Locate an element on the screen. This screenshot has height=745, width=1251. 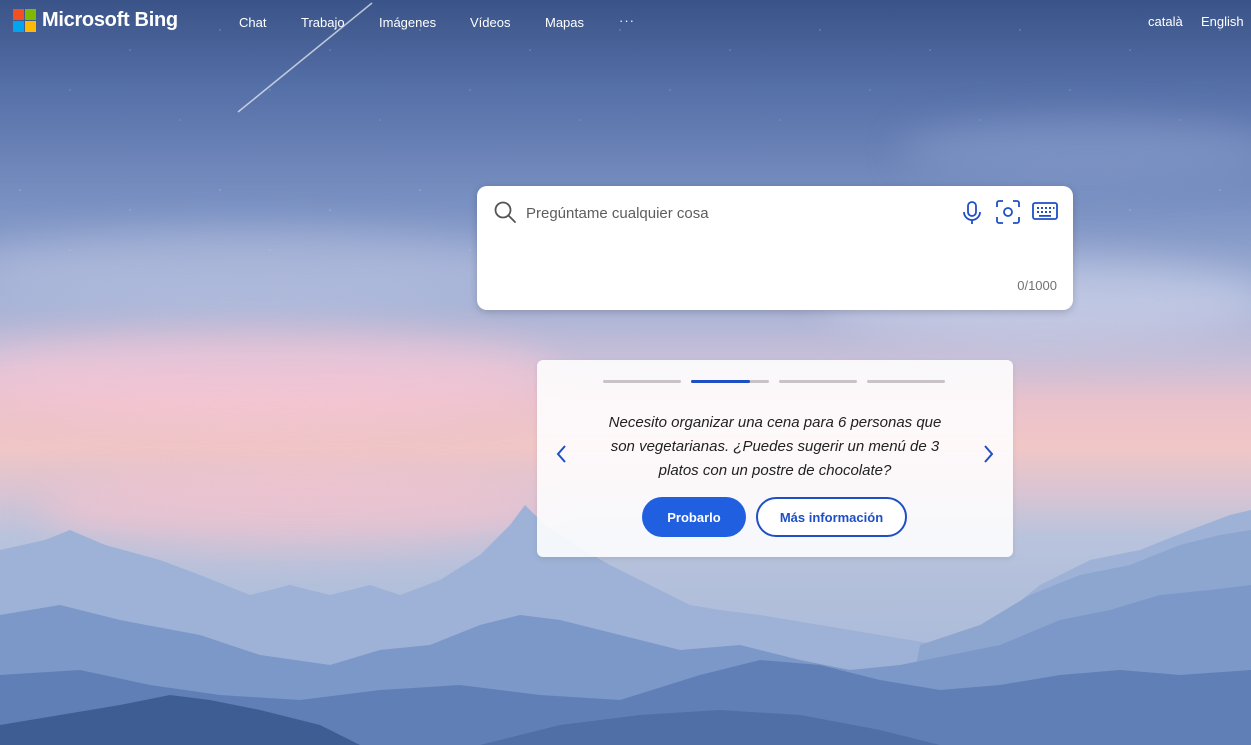
chevron-right-icon is located at coordinates (988, 454).